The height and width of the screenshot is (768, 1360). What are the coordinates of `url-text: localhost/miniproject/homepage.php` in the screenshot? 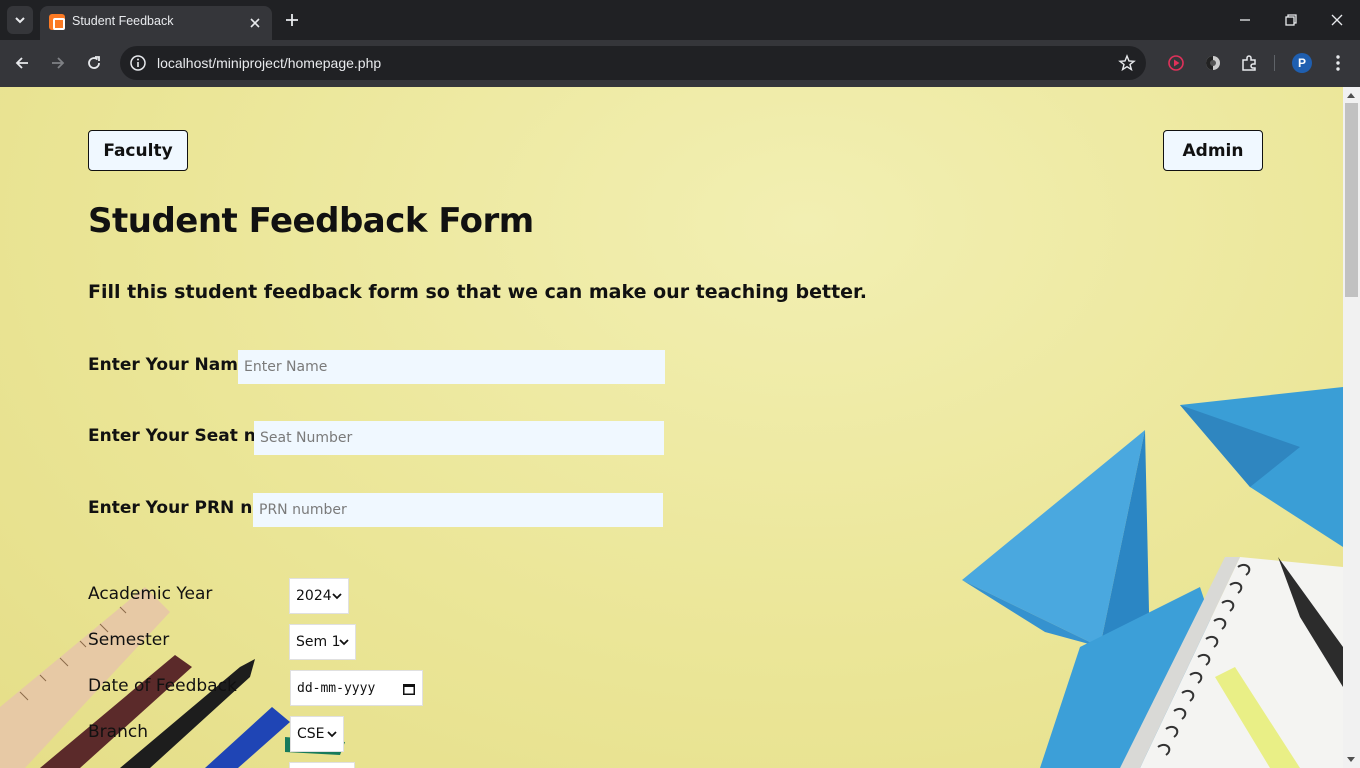 It's located at (269, 63).